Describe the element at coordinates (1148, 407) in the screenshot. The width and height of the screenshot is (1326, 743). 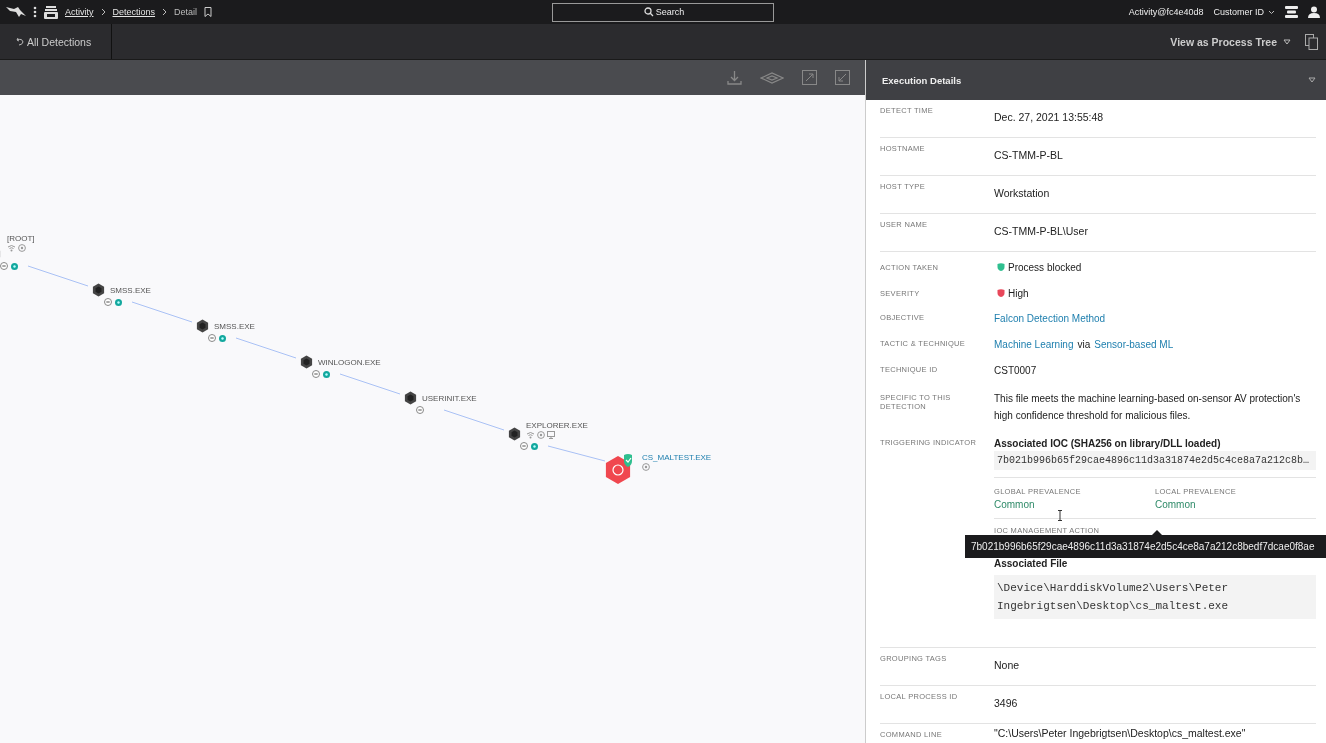
I see `field-value: This file meets the machine learning-based on-sensor AV protection's high confidence threshold for malicious files.` at that location.